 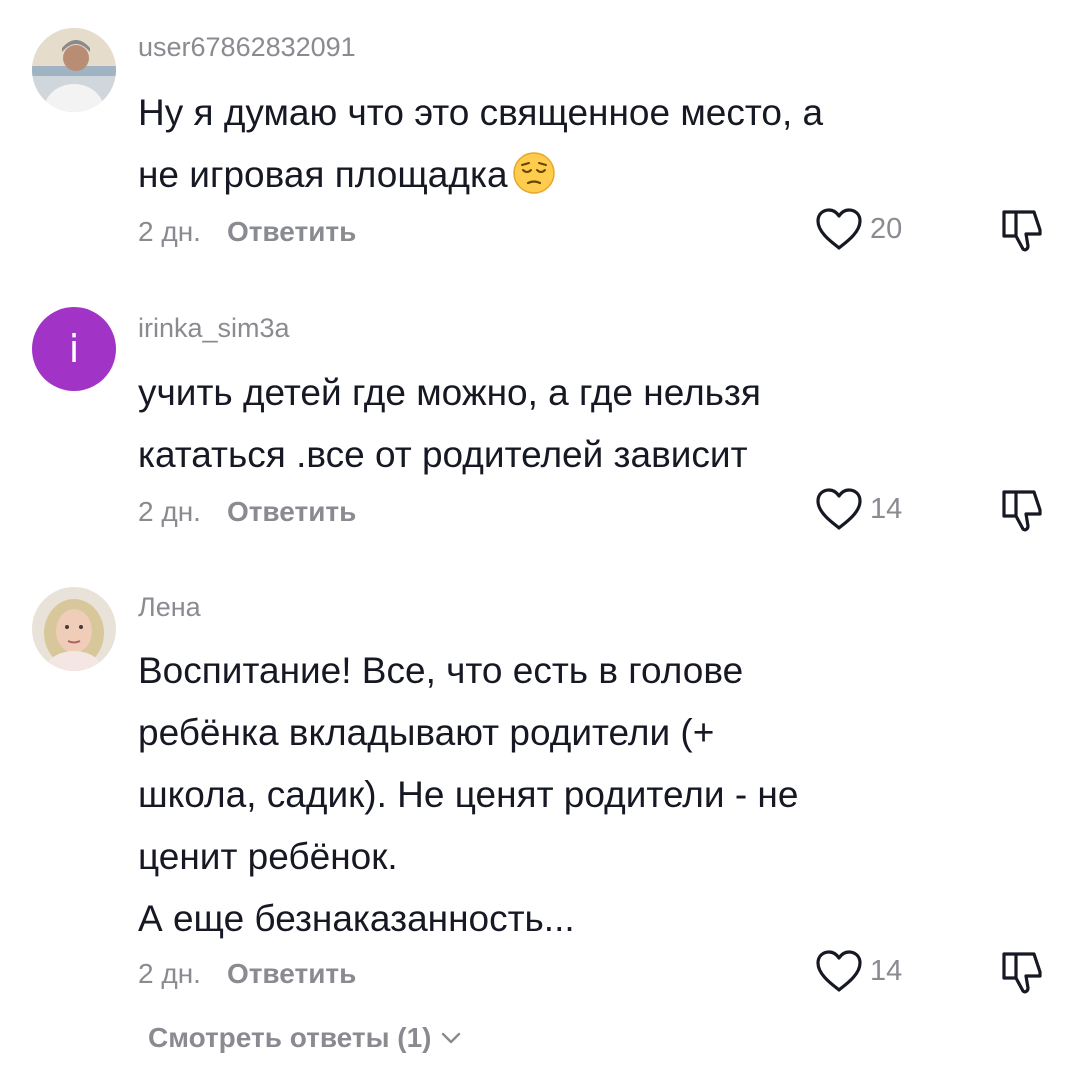 I want to click on comment-line-text: не игровая площадка, so click(x=323, y=174).